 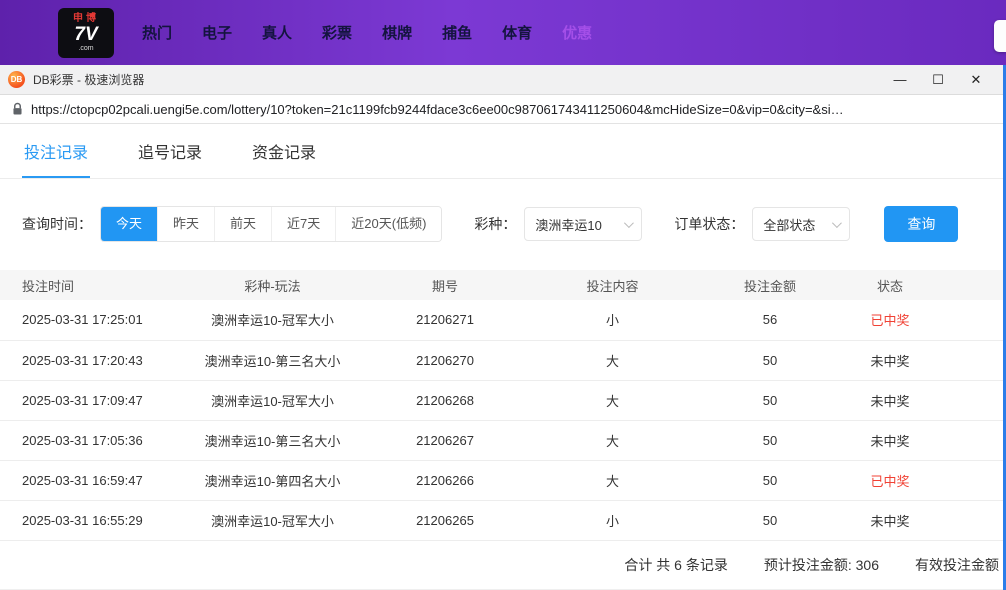 I want to click on nav-item-live: 真人, so click(x=277, y=32).